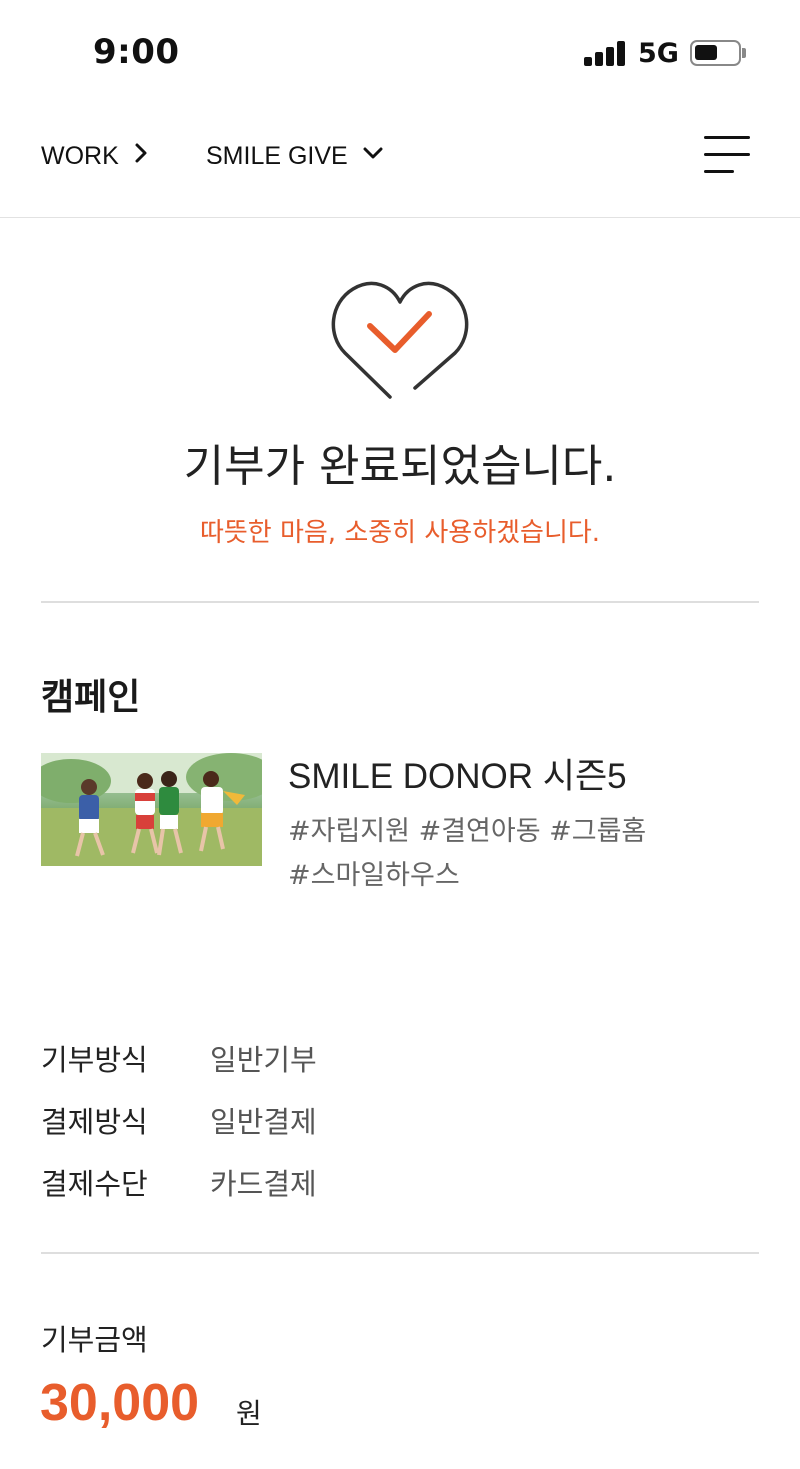 The image size is (800, 1469). I want to click on payment-method-label: 결제방식, so click(94, 1122).